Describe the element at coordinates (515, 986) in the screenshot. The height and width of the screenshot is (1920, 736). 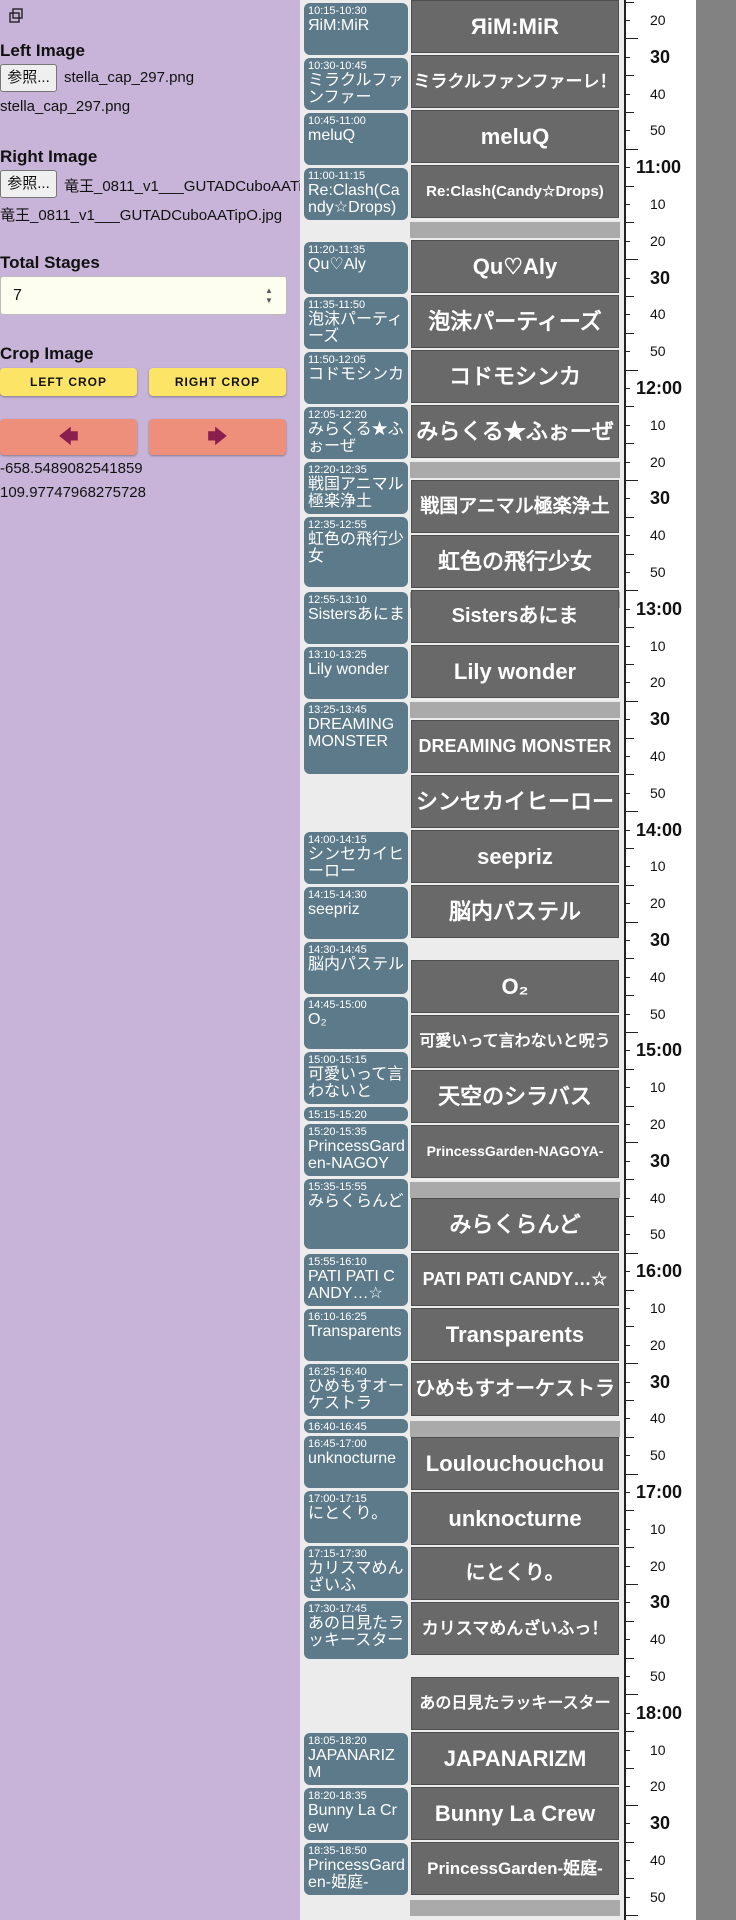
I see `stage-block: O₂` at that location.